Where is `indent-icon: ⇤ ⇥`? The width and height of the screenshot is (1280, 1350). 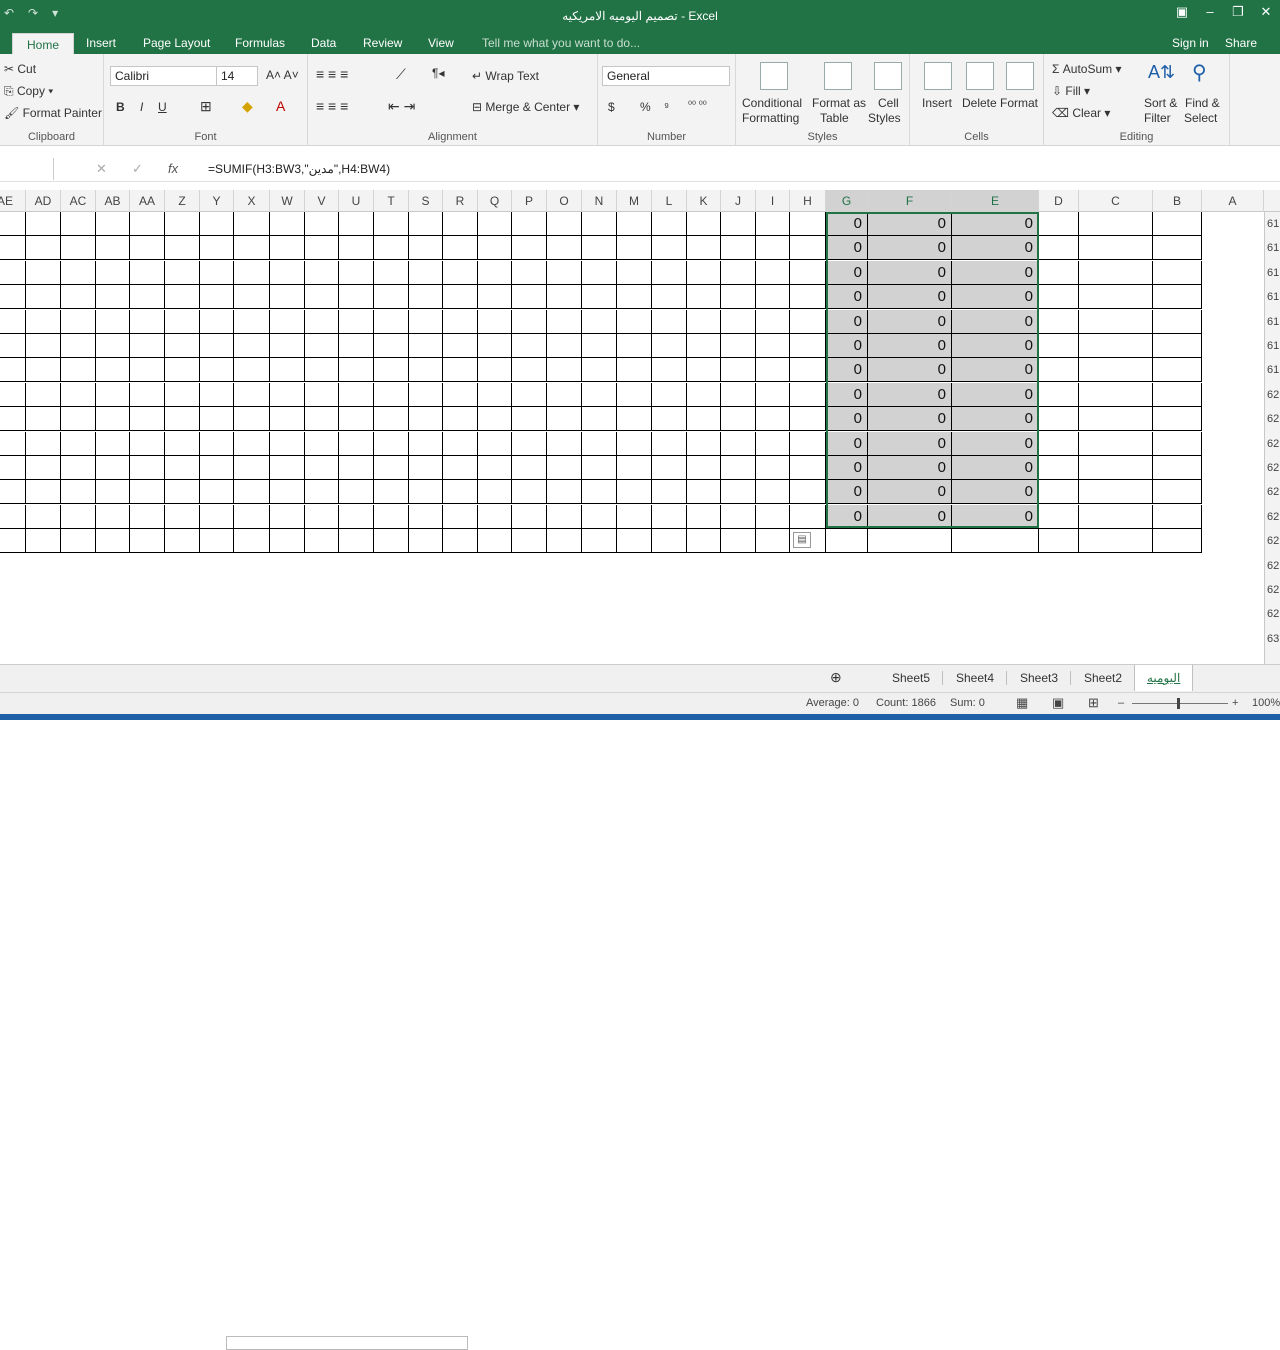 indent-icon: ⇤ ⇥ is located at coordinates (401, 106).